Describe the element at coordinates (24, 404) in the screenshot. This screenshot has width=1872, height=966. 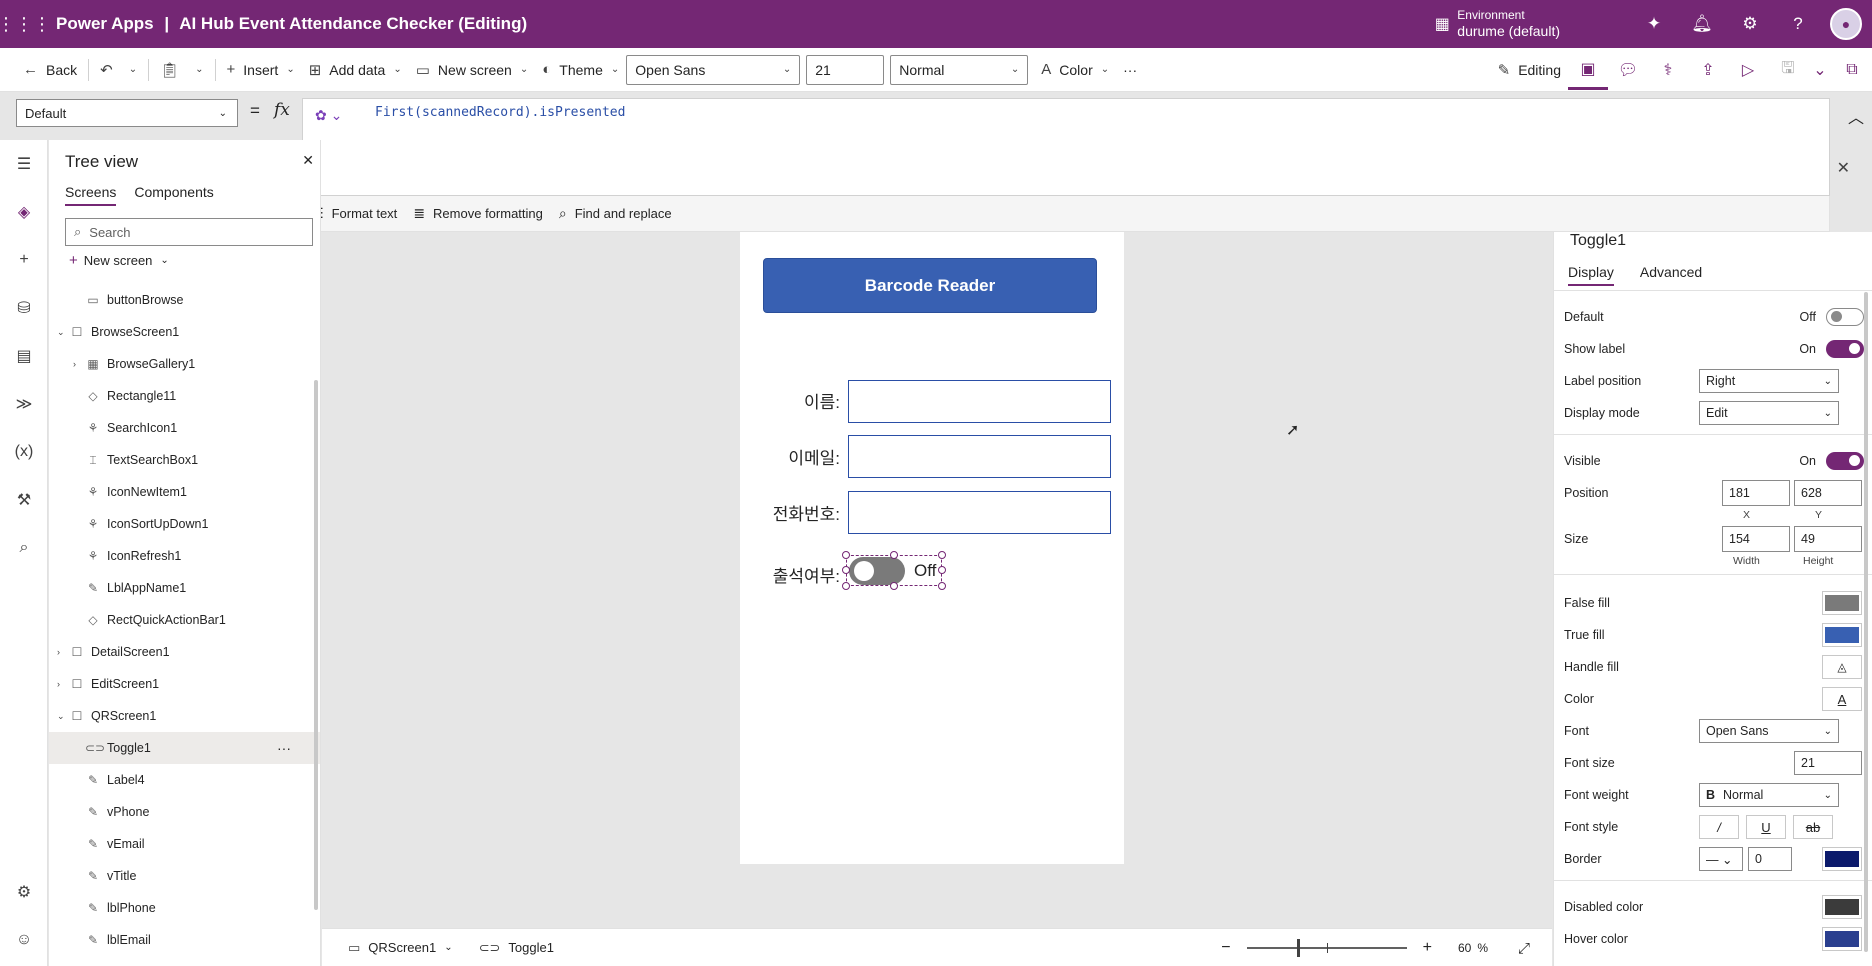
I see `power-automate-icon: ≫` at that location.